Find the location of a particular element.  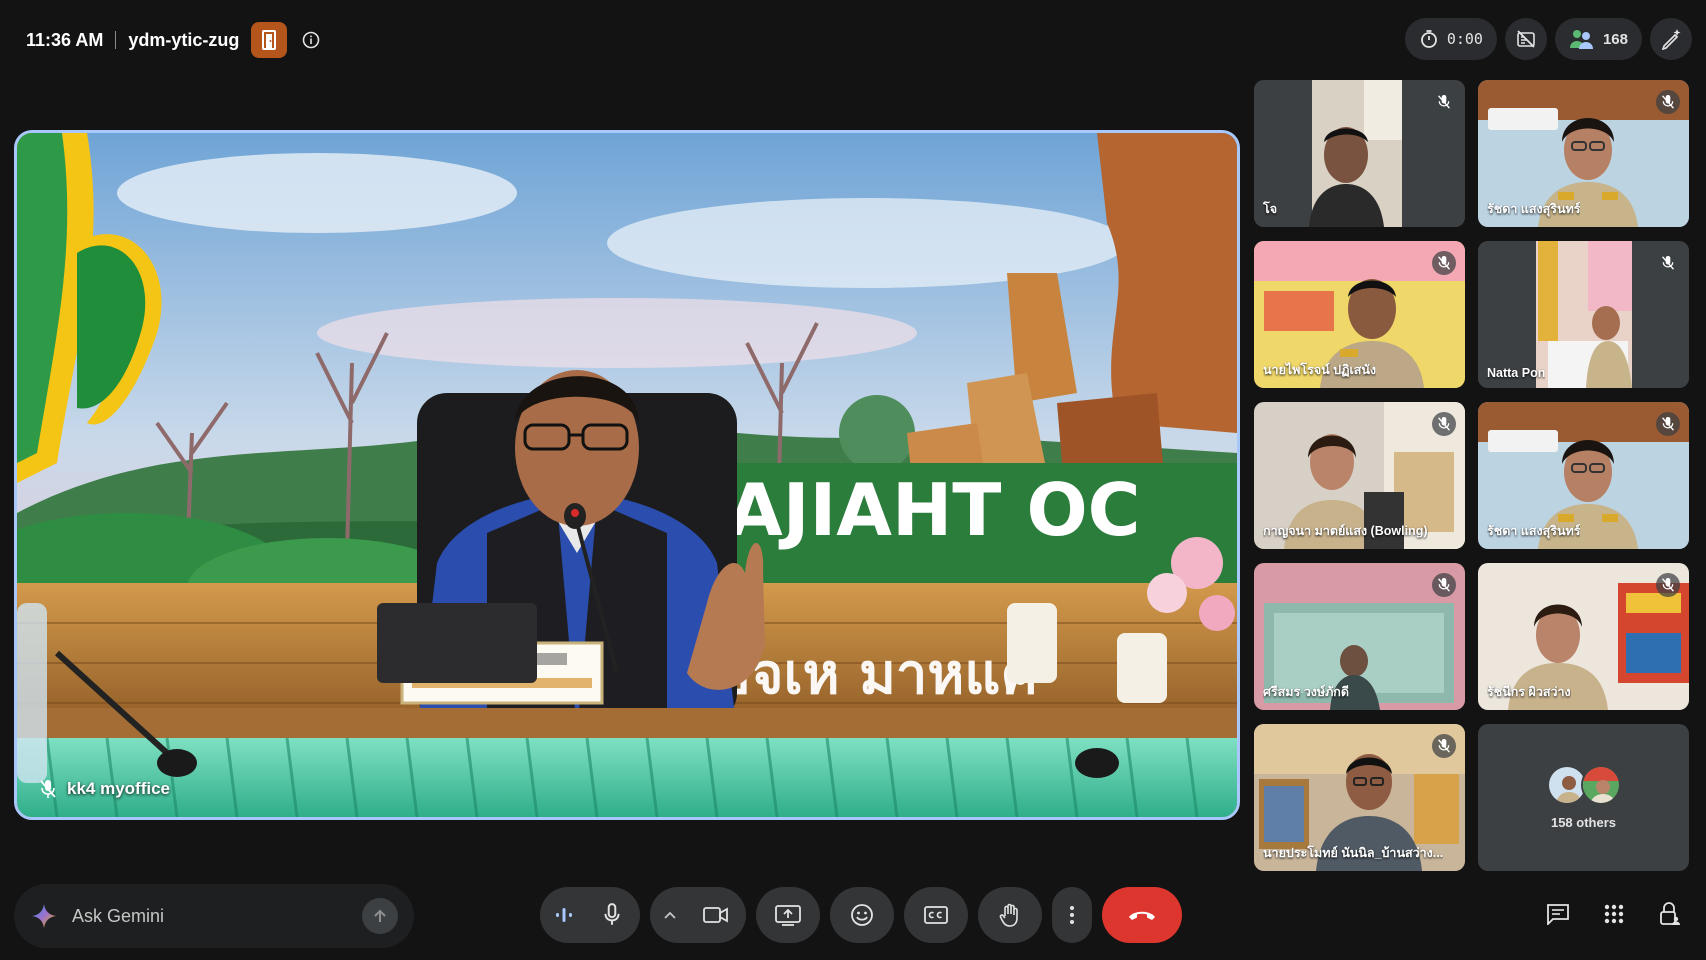

end-call-icon is located at coordinates (1142, 915).